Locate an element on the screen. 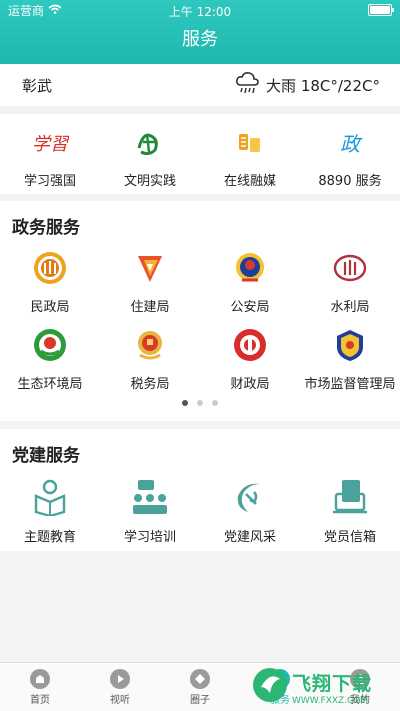 The width and height of the screenshot is (400, 711). app-8890: 政 8890 服务 is located at coordinates (350, 157).